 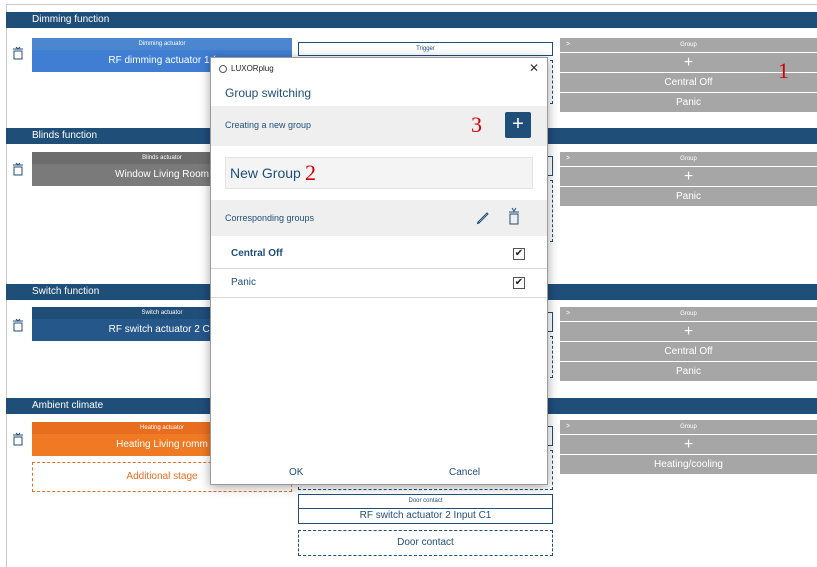 I want to click on section-dimming: Dimming function, so click(x=411, y=20).